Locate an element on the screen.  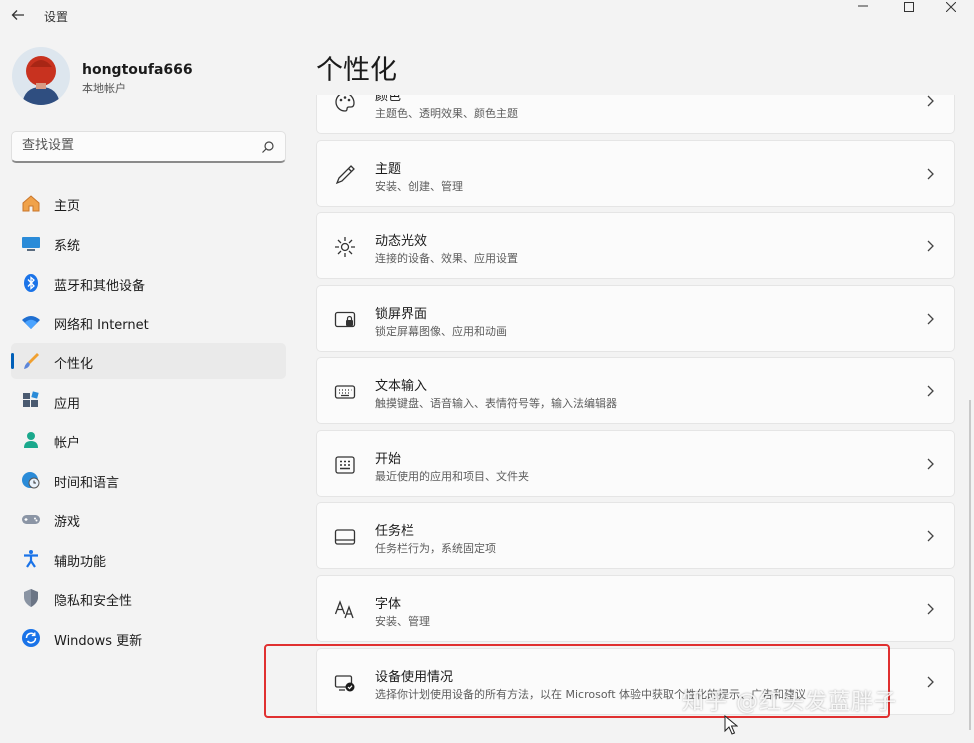
card-description: 连接的设备、效果、应用设置 is located at coordinates (446, 258).